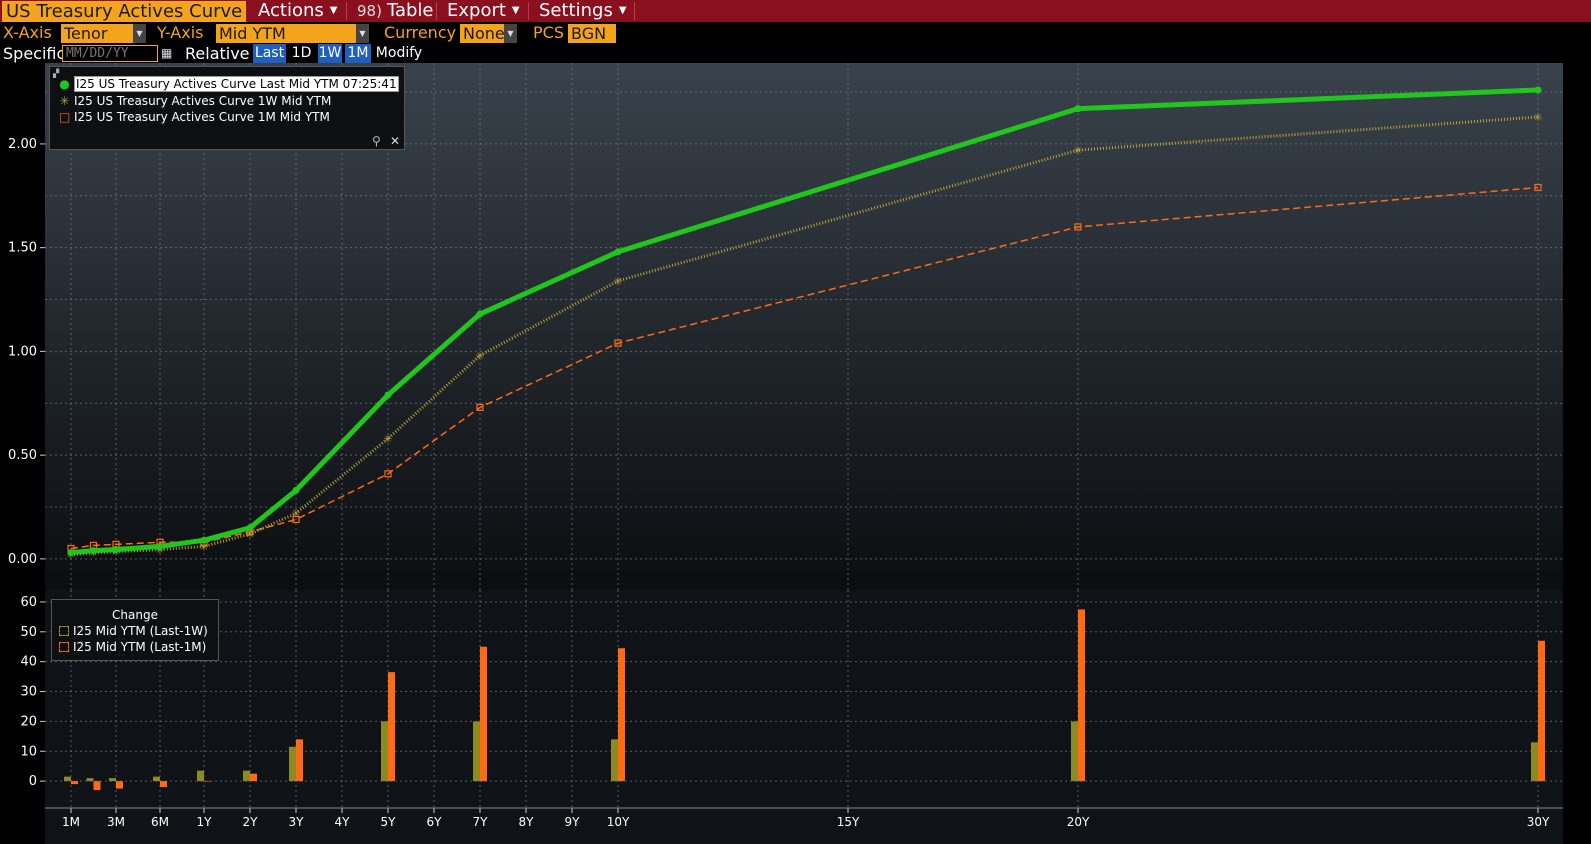 This screenshot has height=844, width=1591. Describe the element at coordinates (269, 53) in the screenshot. I see `last-button: Last` at that location.